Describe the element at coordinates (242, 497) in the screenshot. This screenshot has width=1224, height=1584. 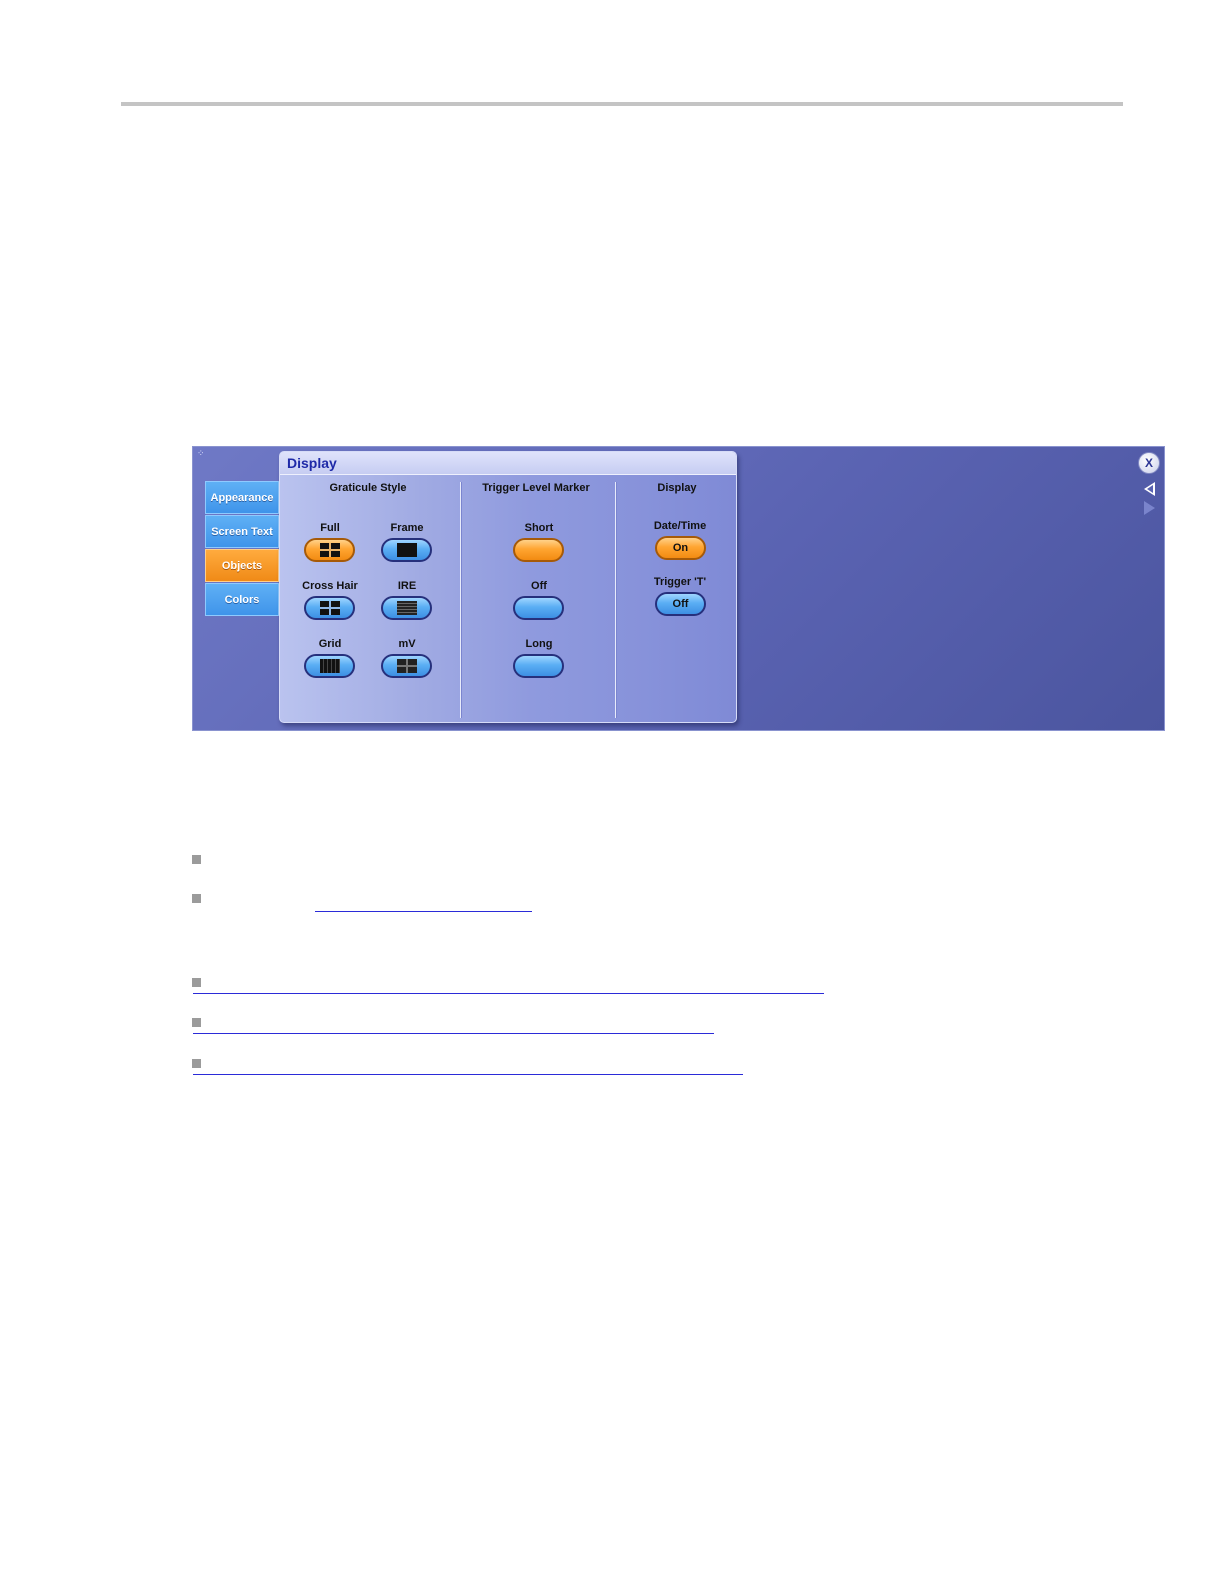
I see `tab-appearance: Appearance` at that location.